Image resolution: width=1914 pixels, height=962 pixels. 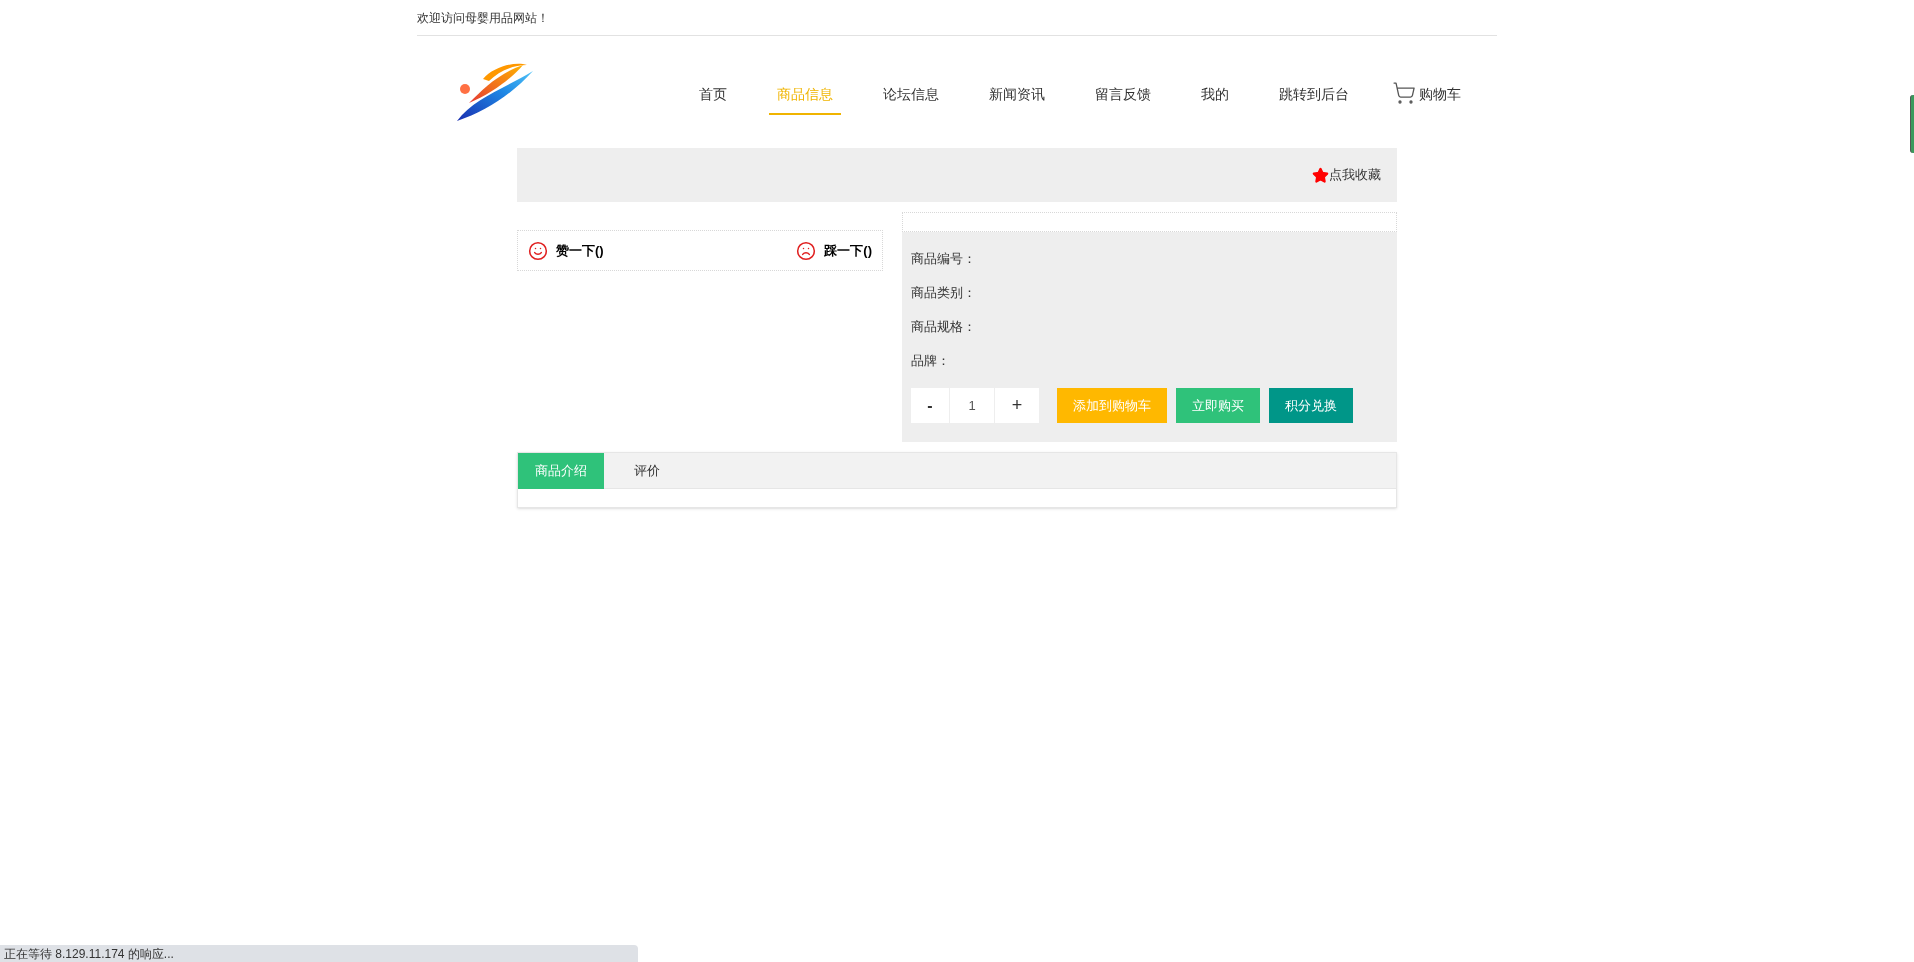 What do you see at coordinates (1215, 95) in the screenshot?
I see `nav-link: 我的` at bounding box center [1215, 95].